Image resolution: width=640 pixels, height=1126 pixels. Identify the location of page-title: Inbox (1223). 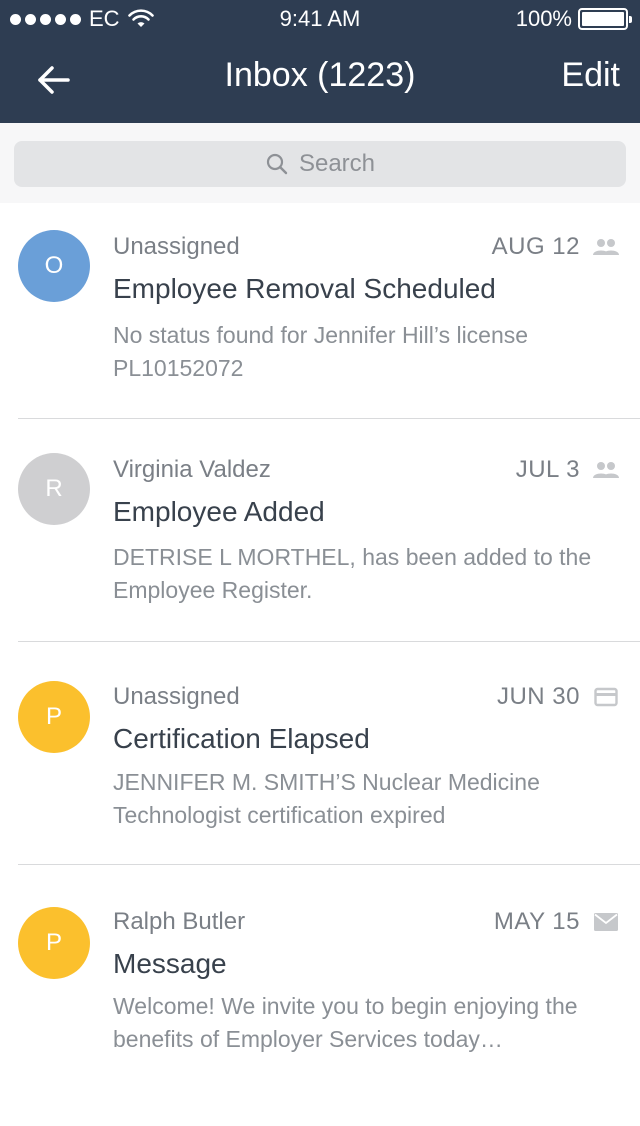
(320, 75).